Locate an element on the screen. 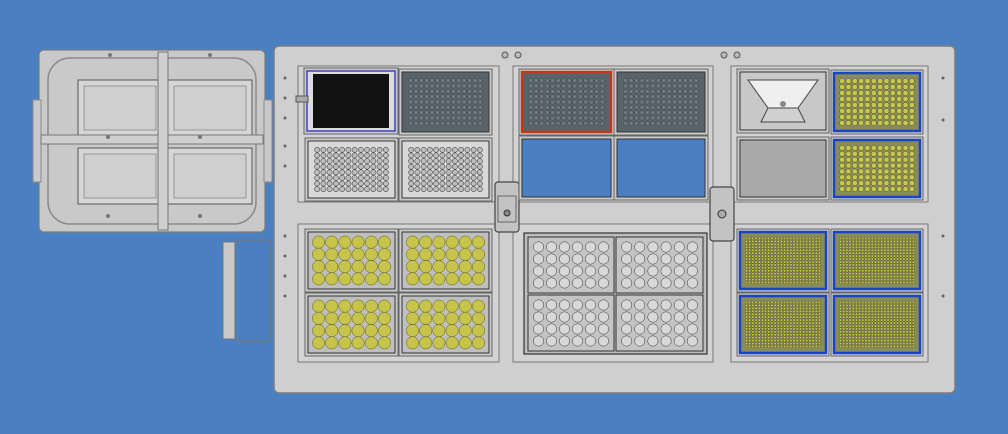 This screenshot has width=1008, height=434. deck-screw is located at coordinates (518, 55).